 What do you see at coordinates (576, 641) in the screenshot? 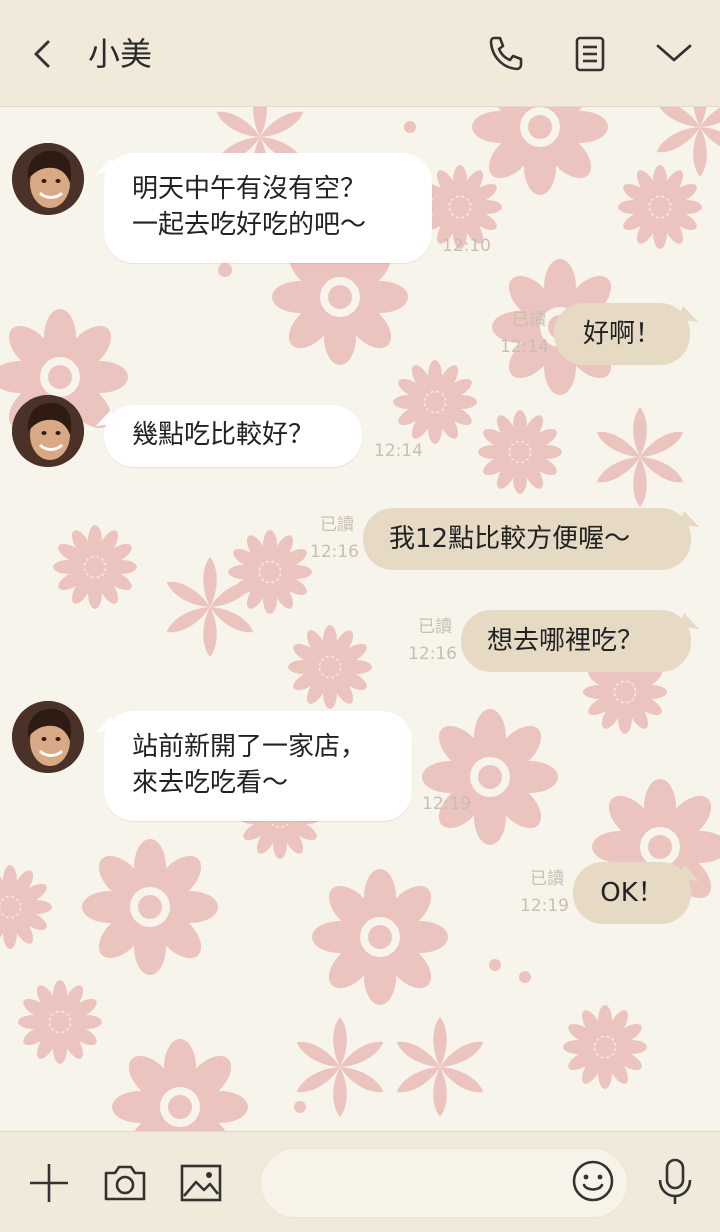
I see `message-bubble-outgoing: 想去哪裡吃？` at bounding box center [576, 641].